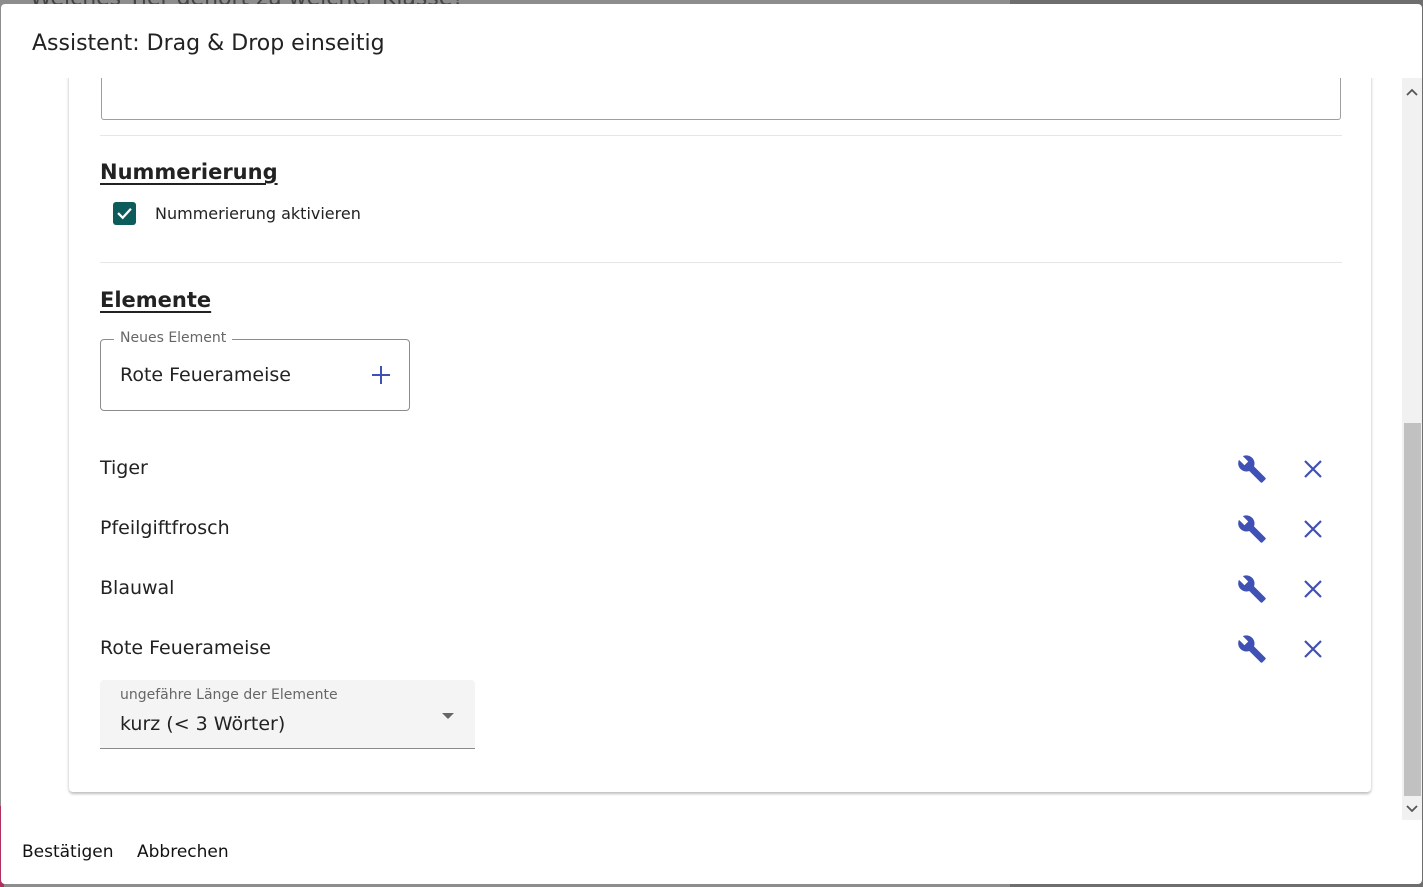 The height and width of the screenshot is (887, 1423). I want to click on scroll-down-button, so click(1412, 808).